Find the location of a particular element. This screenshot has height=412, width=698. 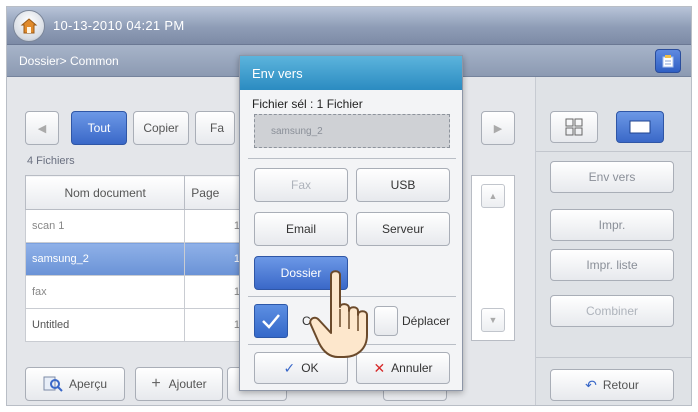

file-name: fax is located at coordinates (105, 292).